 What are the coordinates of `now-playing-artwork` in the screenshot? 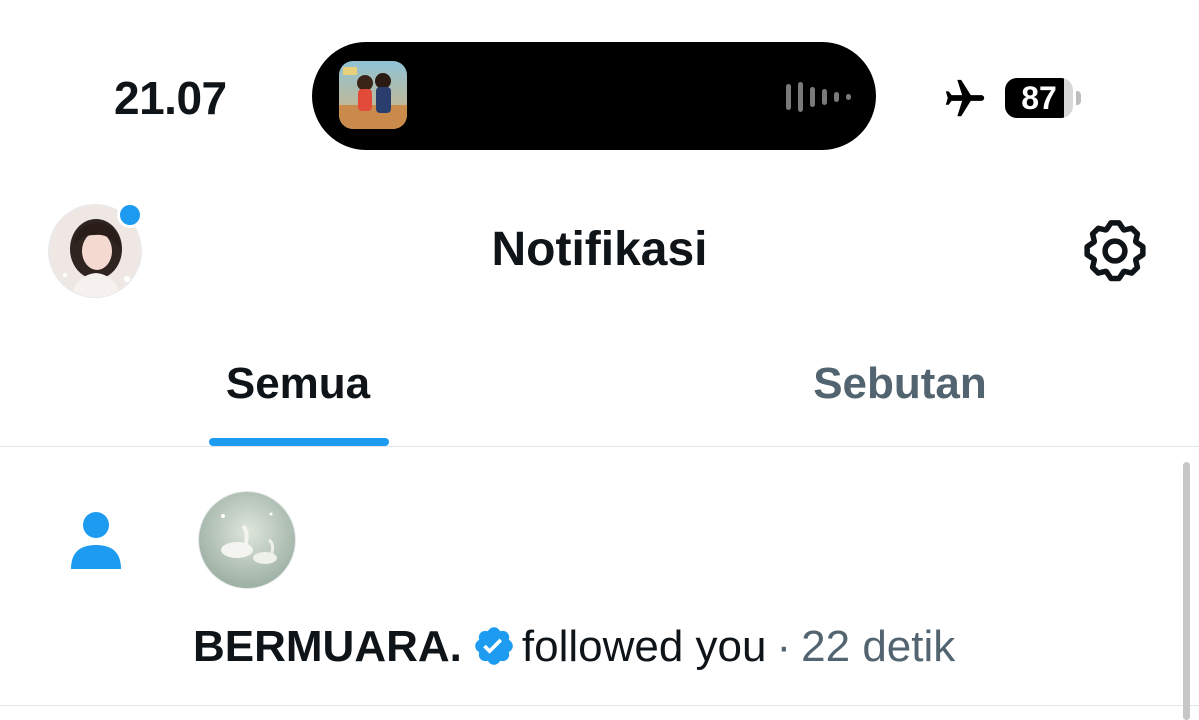 It's located at (373, 95).